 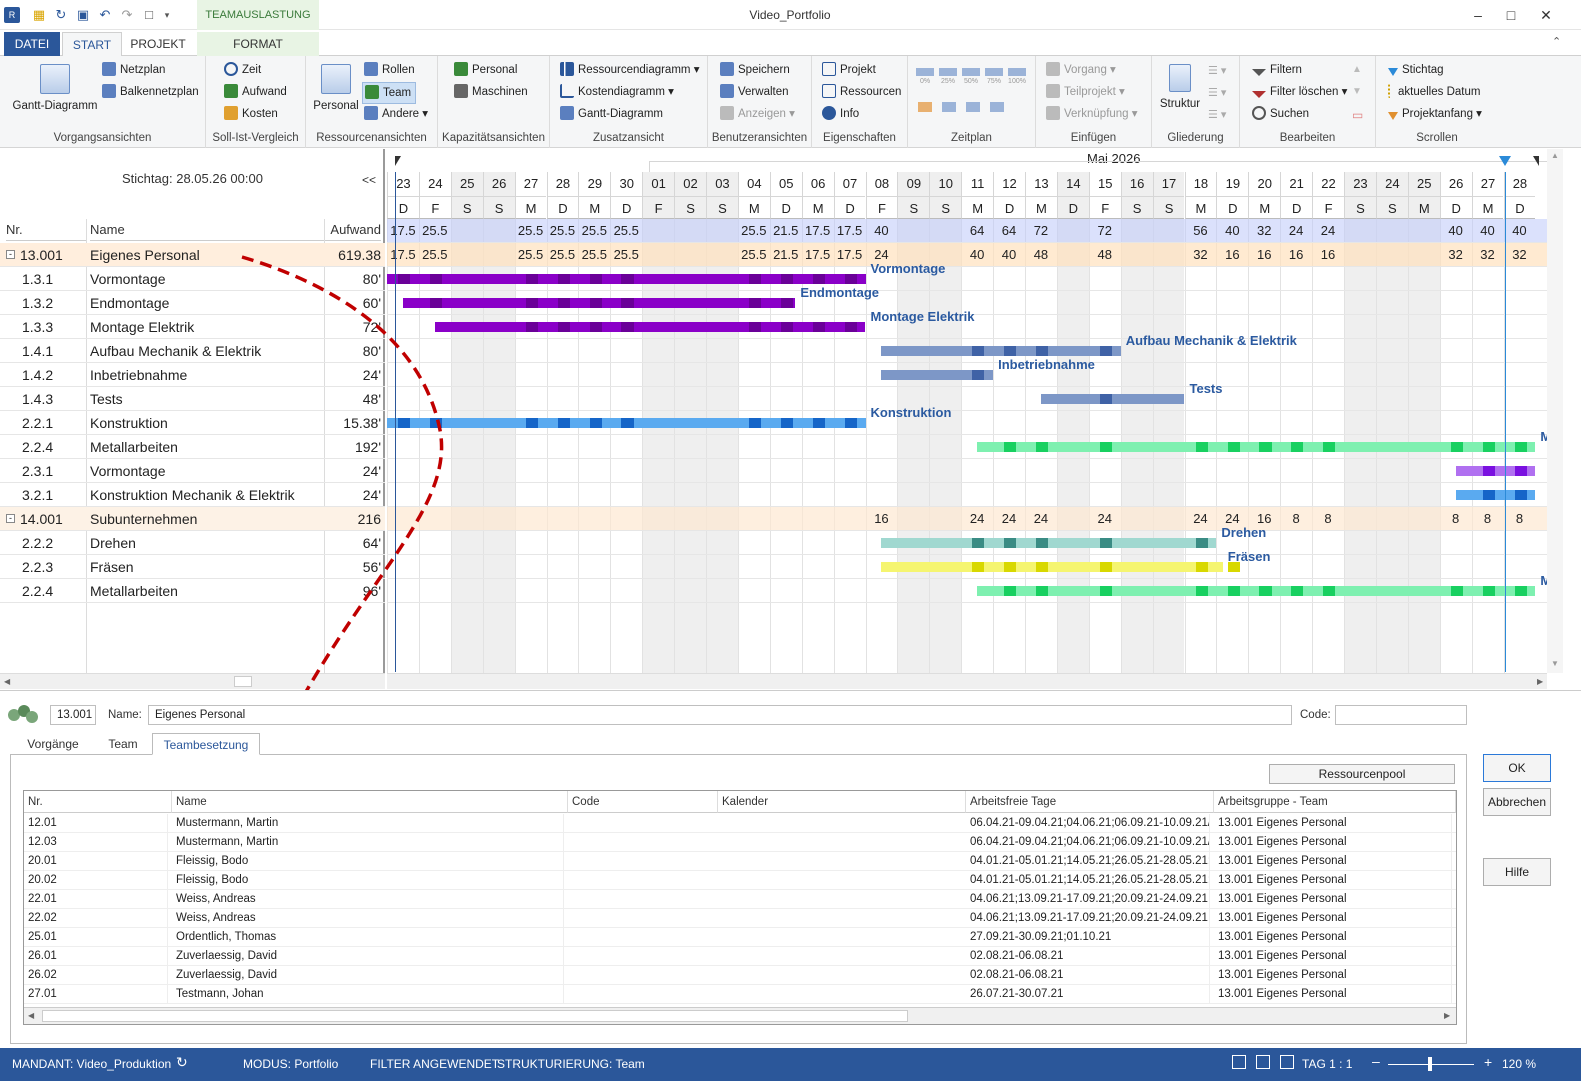 I want to click on personal-view-button: Personal, so click(x=336, y=86).